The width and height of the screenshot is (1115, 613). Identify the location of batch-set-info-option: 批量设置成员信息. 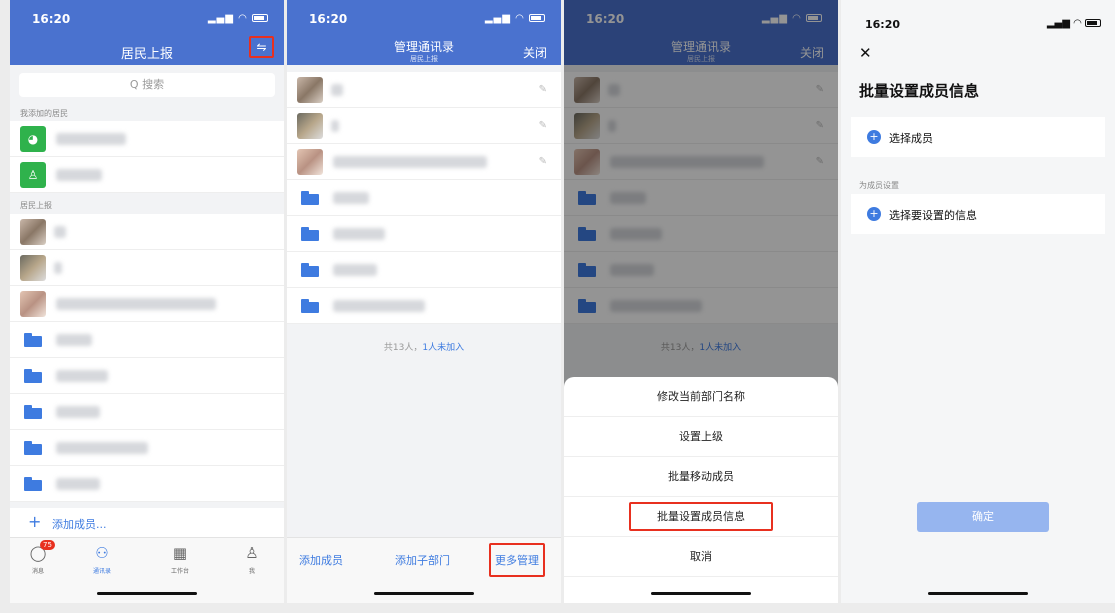
(701, 517).